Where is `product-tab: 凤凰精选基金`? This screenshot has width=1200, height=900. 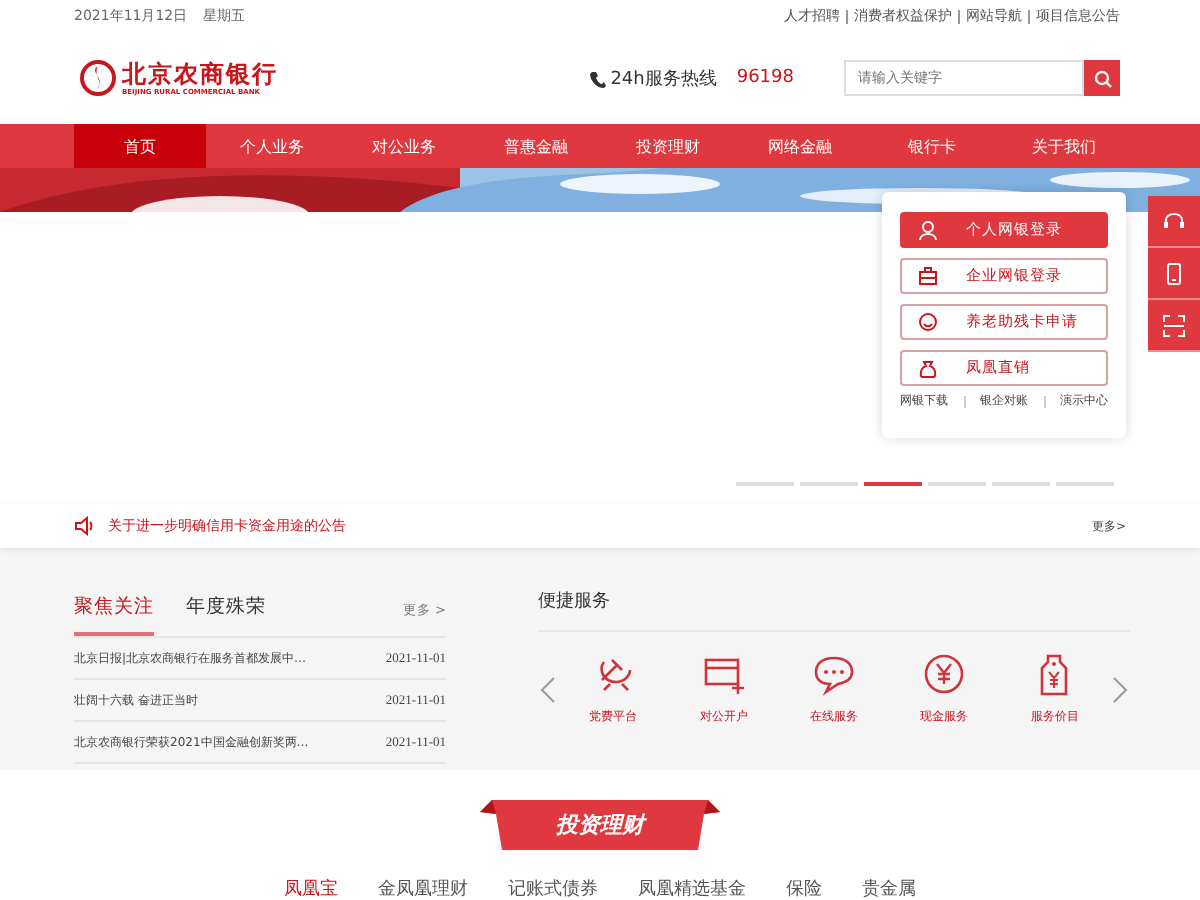
product-tab: 凤凰精选基金 is located at coordinates (692, 890).